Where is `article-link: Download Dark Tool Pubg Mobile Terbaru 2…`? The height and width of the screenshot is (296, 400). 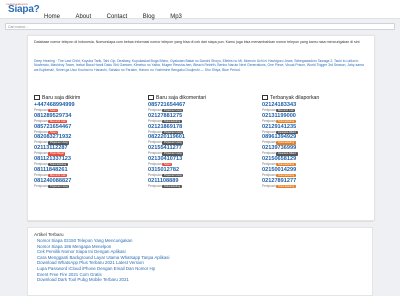 article-link: Download Dark Tool Pubg Mobile Terbaru 2… is located at coordinates (103, 280).